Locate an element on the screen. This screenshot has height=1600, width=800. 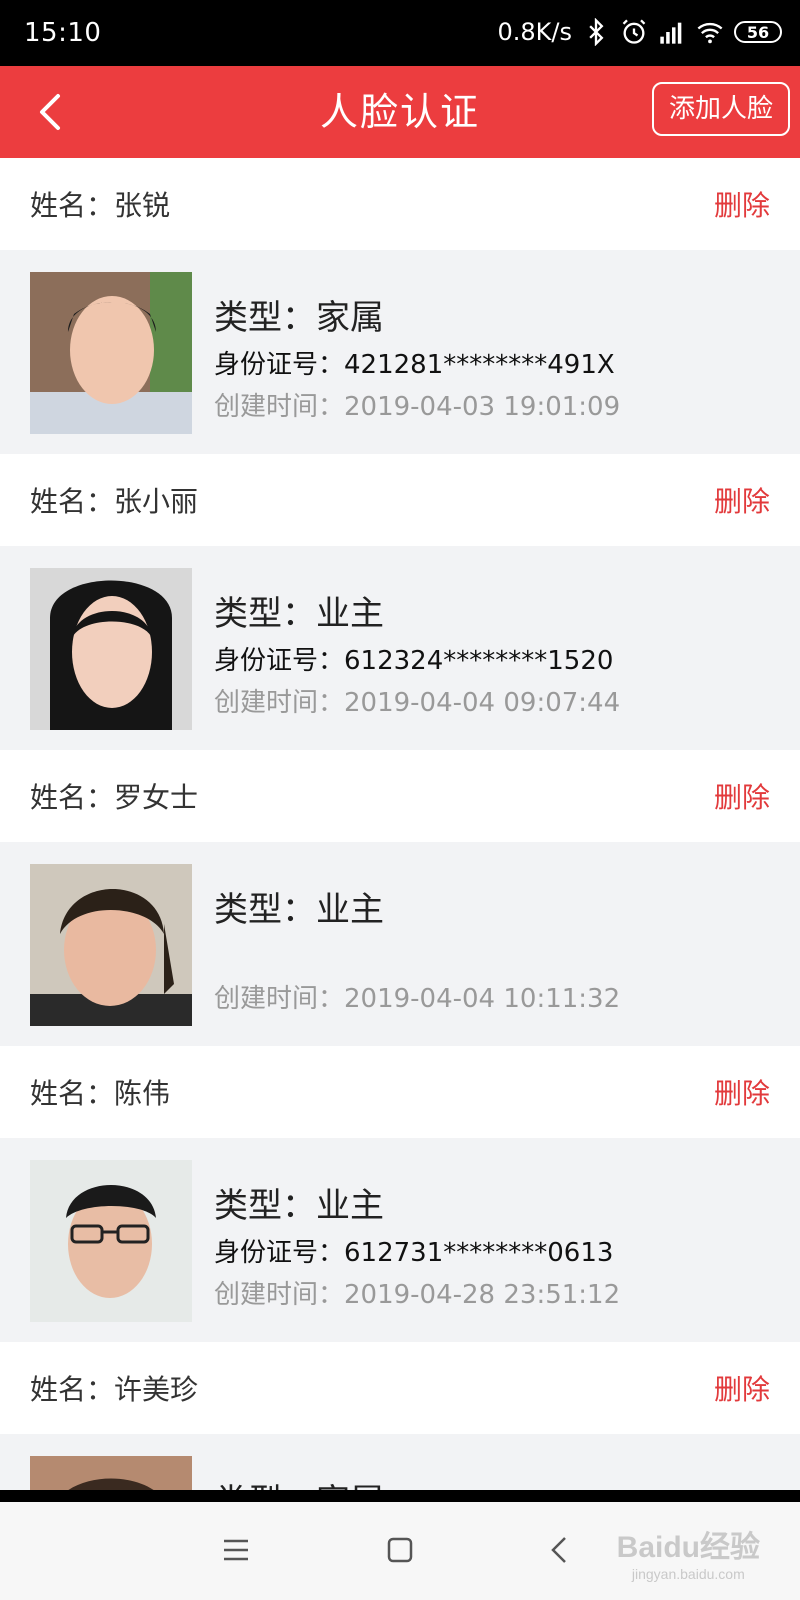
home-icon is located at coordinates (400, 1550).